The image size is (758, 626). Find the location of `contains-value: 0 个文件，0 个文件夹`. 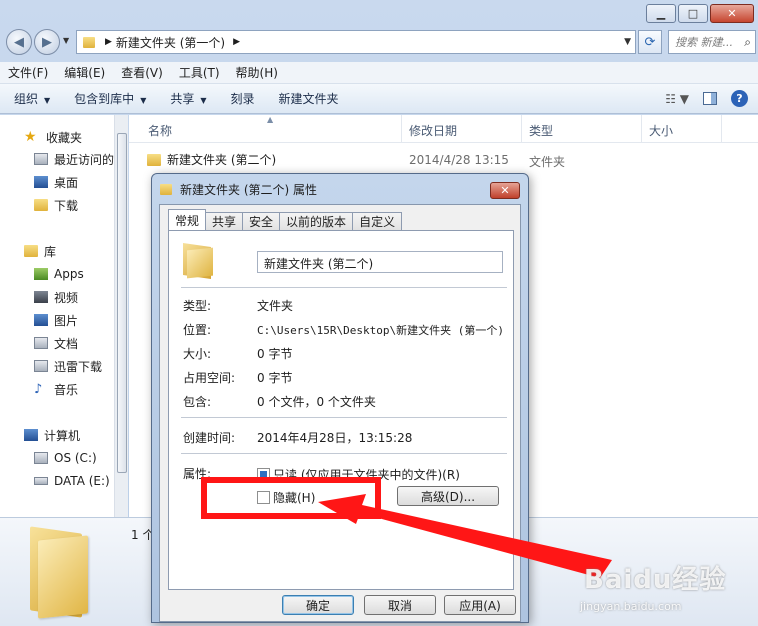

contains-value: 0 个文件，0 个文件夹 is located at coordinates (316, 402).